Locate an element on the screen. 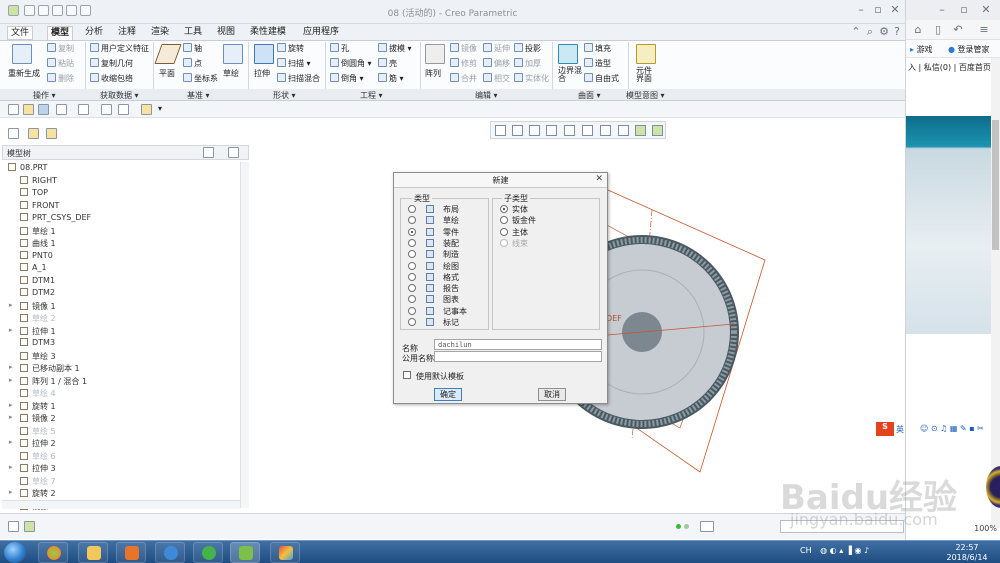 This screenshot has width=1000, height=563. group-datum: 基准 ▾ is located at coordinates (198, 95).